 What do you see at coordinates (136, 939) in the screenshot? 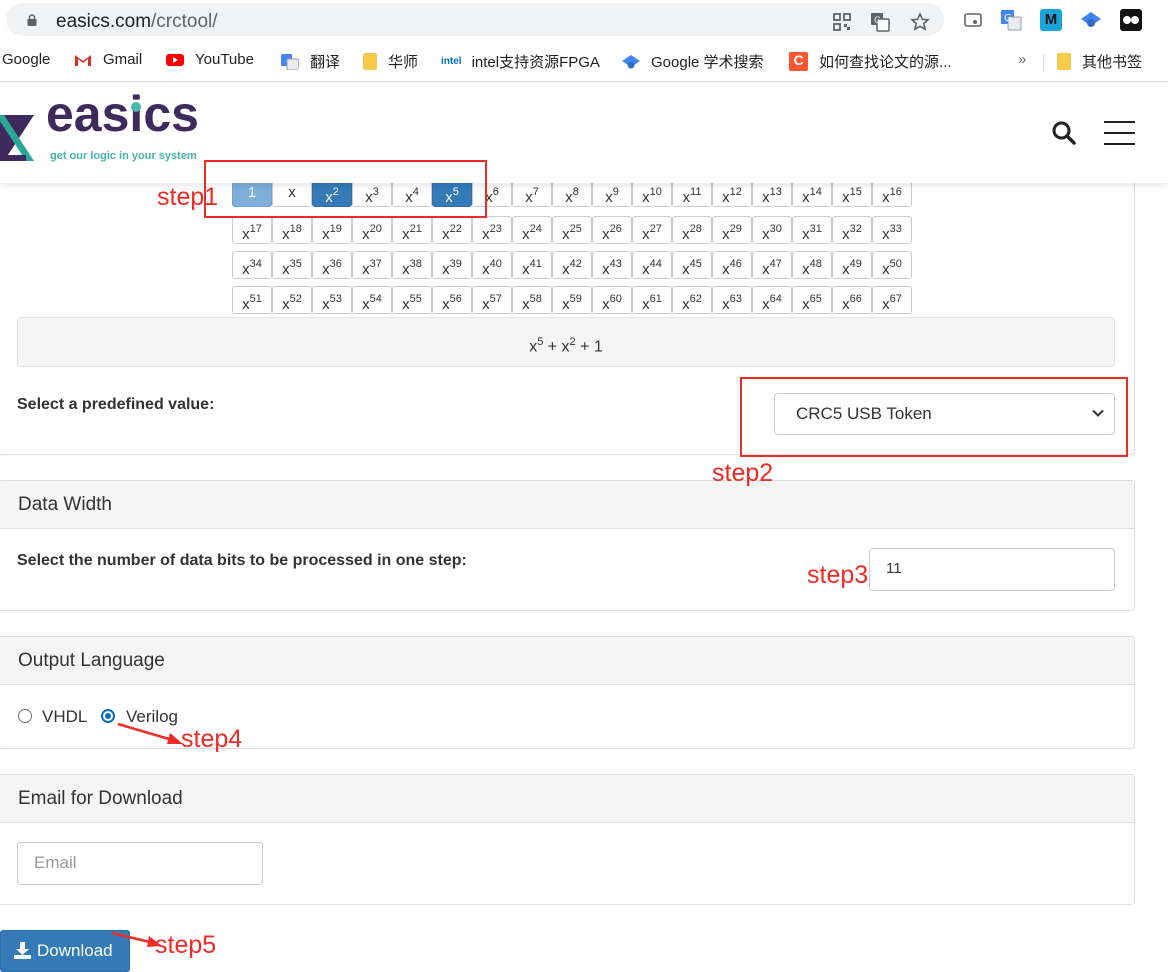
I see `step5-arrow` at bounding box center [136, 939].